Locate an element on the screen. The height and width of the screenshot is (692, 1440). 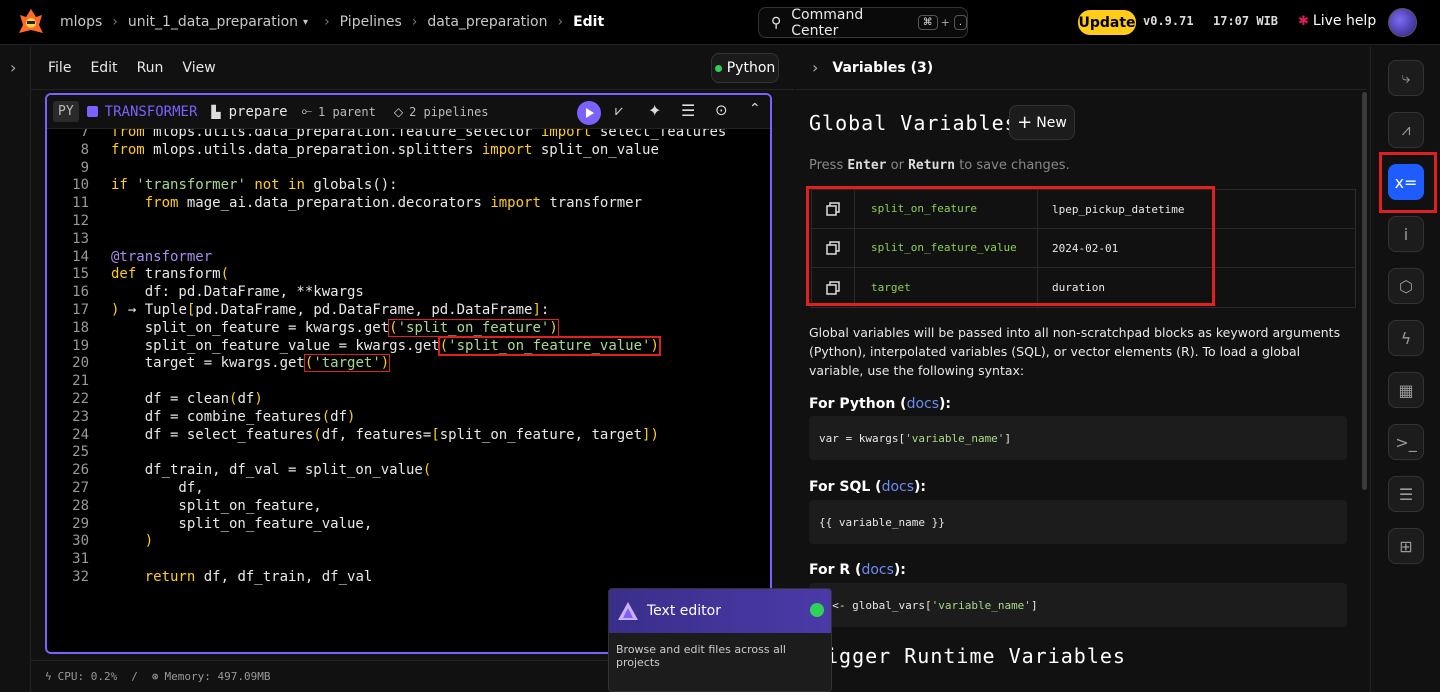
code-line: return df, df_train, df_val is located at coordinates (242, 578).